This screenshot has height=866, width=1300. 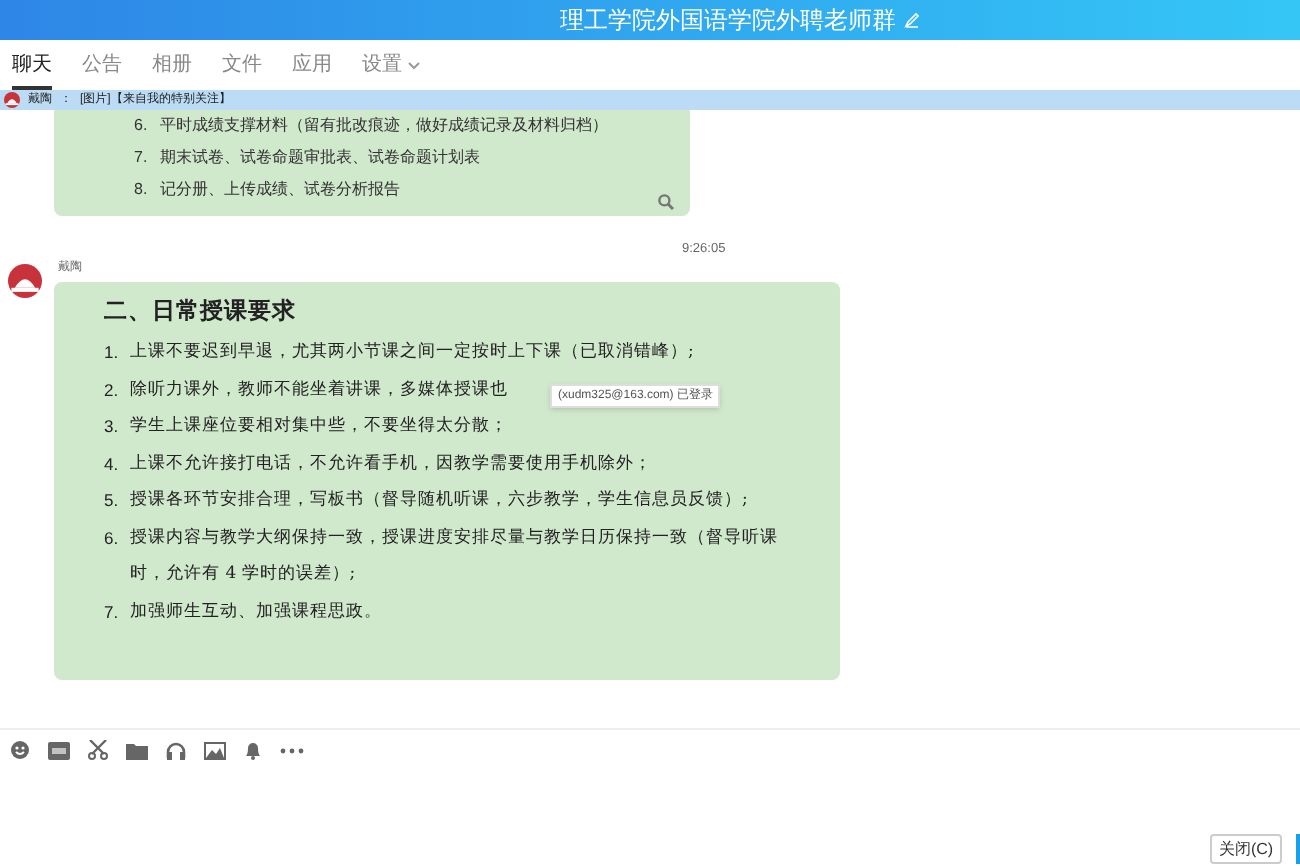 What do you see at coordinates (112, 501) in the screenshot?
I see `list-number: 5.` at bounding box center [112, 501].